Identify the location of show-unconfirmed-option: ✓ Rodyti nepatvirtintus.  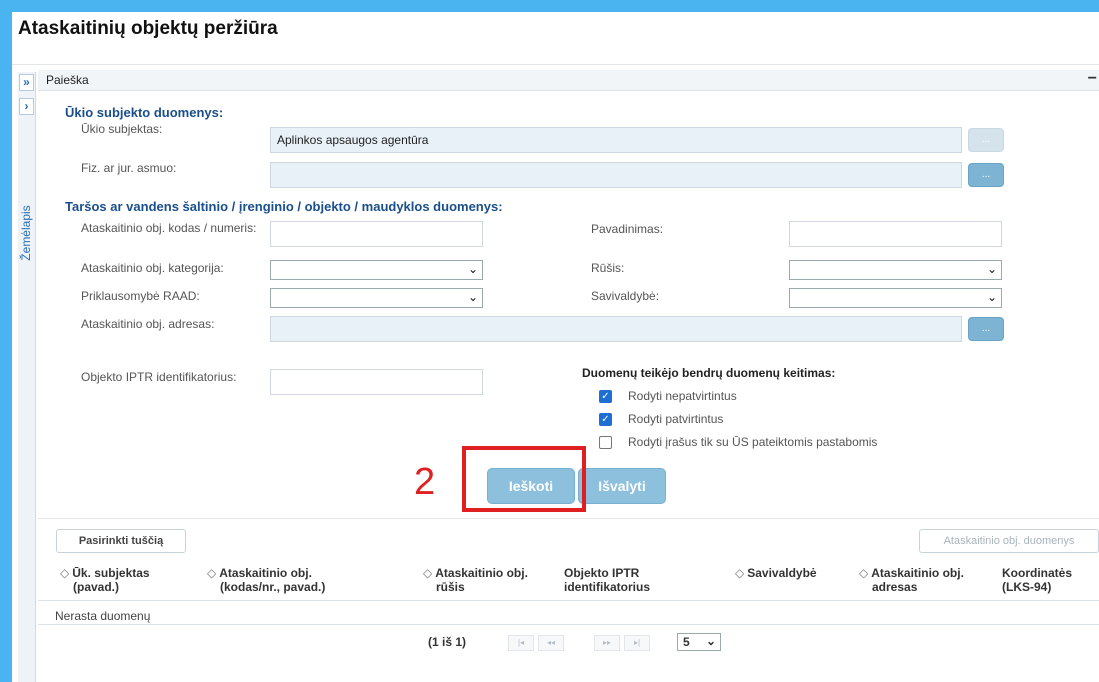
(668, 396).